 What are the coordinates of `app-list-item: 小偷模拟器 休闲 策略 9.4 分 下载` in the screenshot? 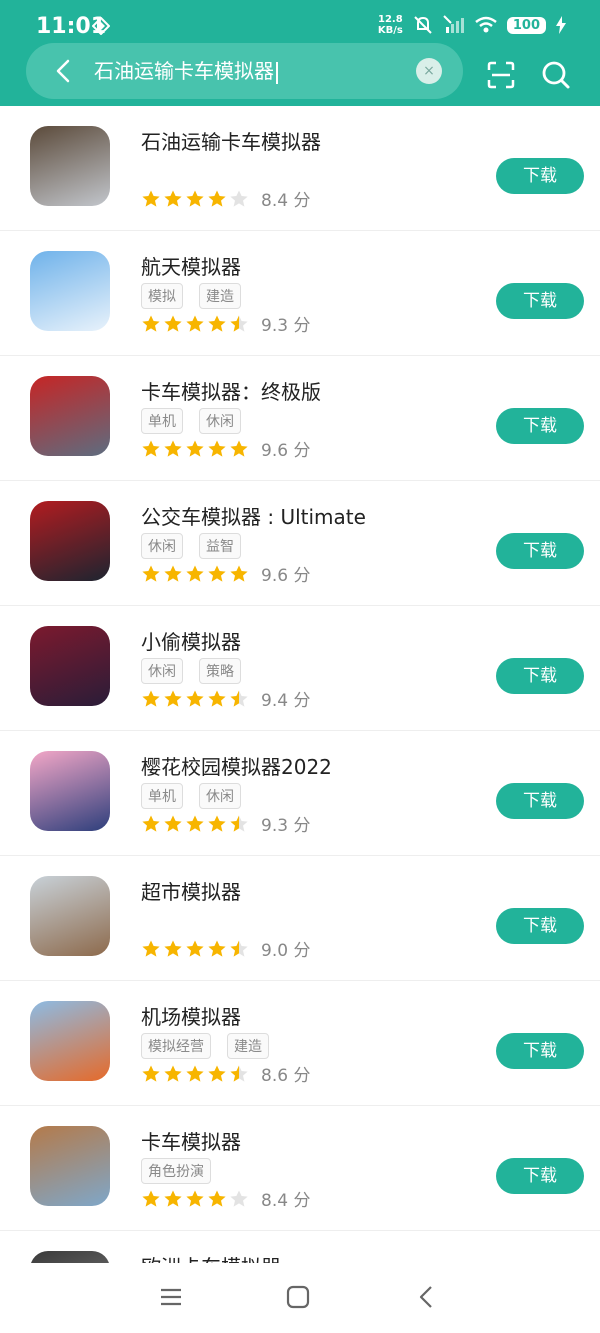 It's located at (300, 668).